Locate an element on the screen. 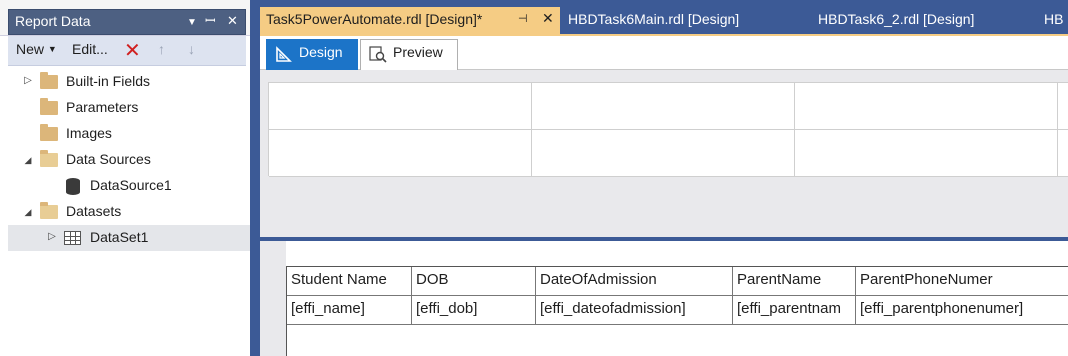 This screenshot has height=356, width=1068. pin-icon: ⊣ is located at coordinates (523, 18).